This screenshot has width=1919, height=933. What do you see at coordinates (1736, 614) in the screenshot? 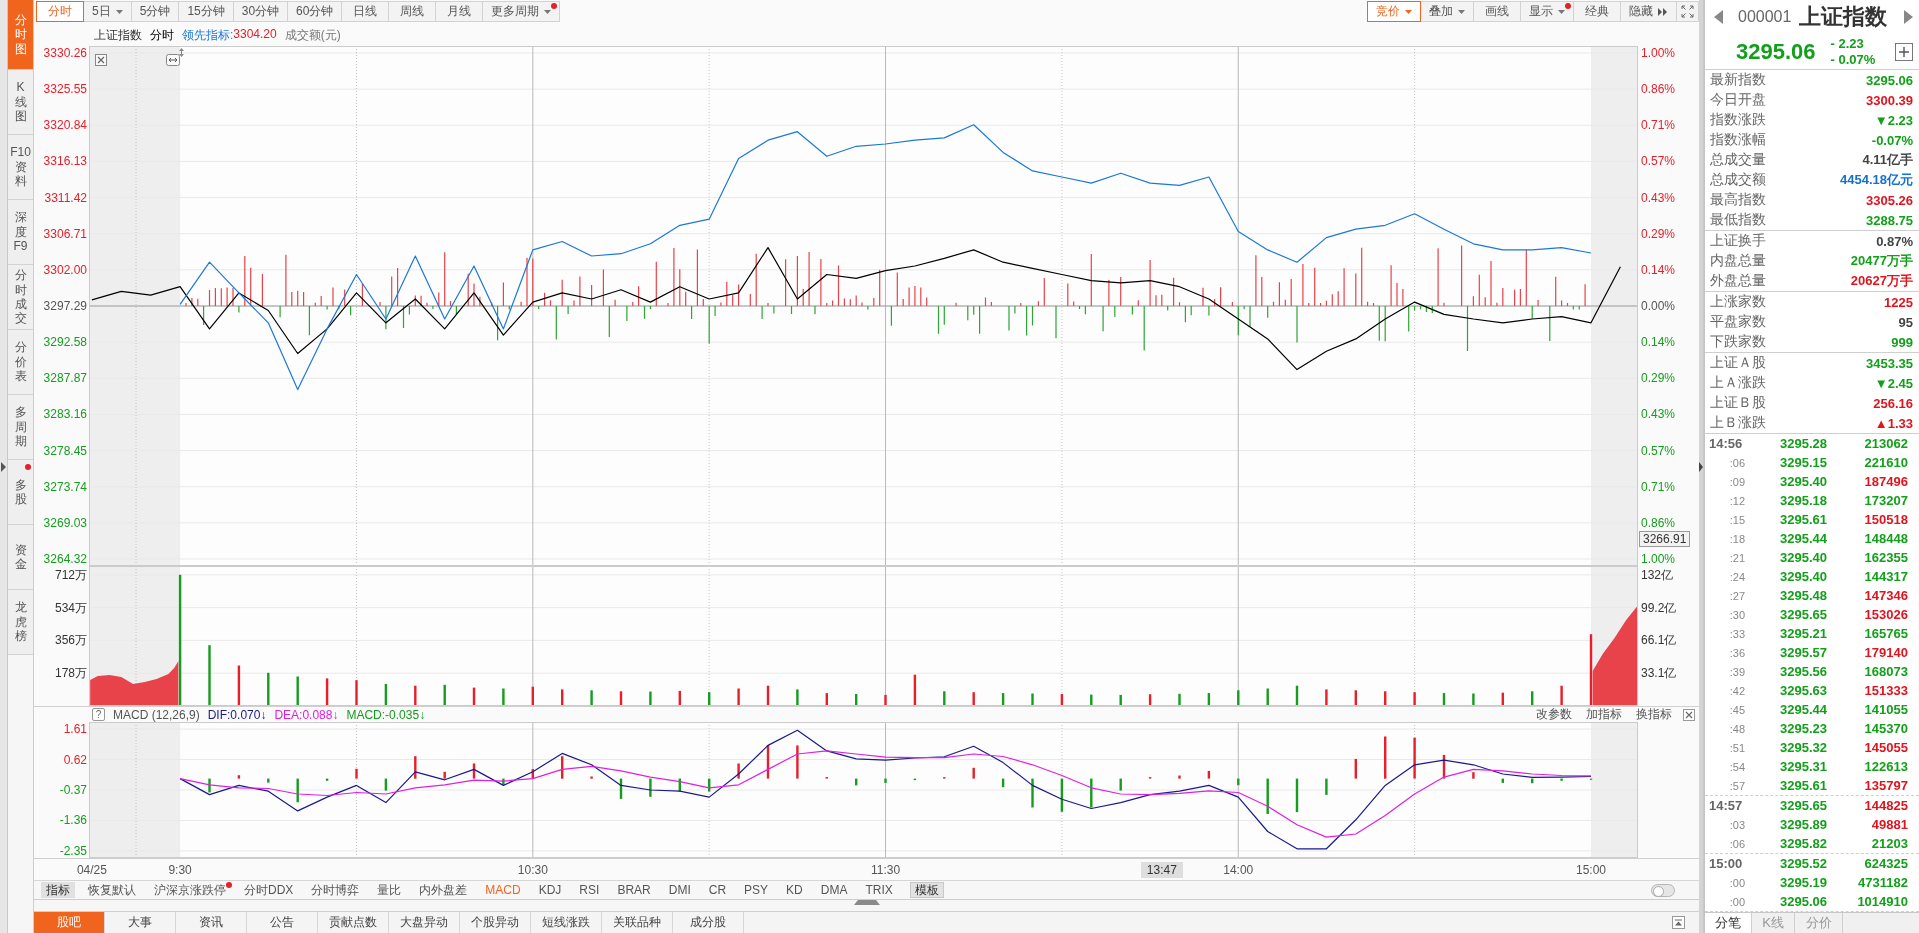
I see `tick-time: :30` at bounding box center [1736, 614].